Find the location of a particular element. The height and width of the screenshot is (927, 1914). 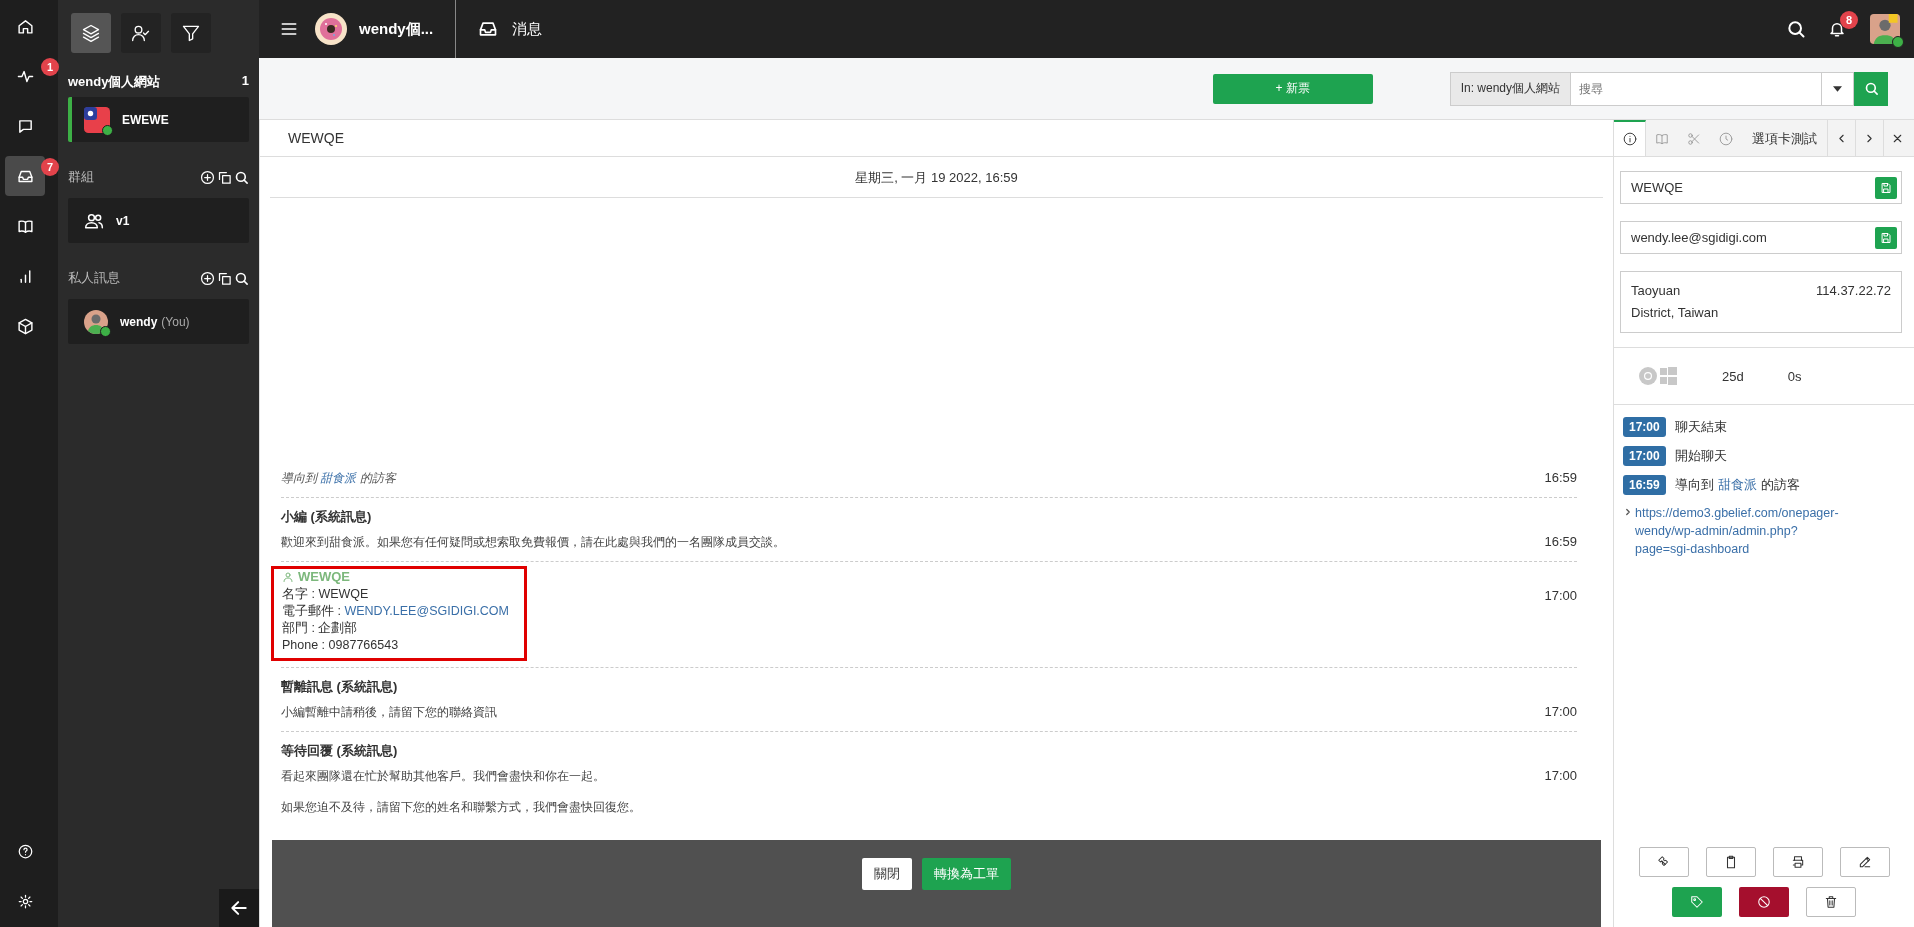

site-name: wendy個人網站 is located at coordinates (114, 82).